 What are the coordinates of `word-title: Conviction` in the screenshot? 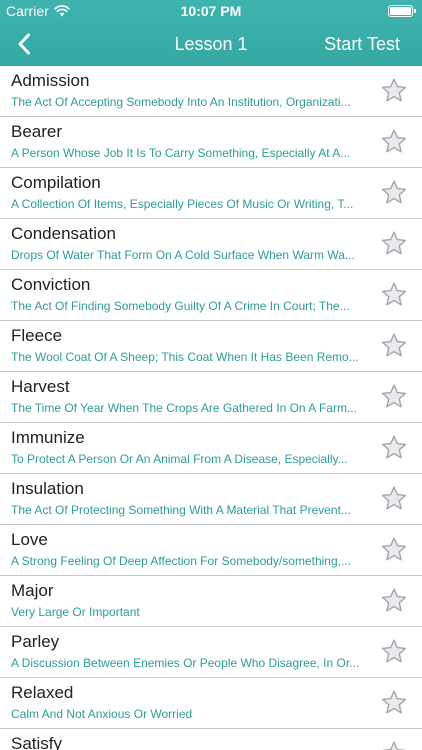 It's located at (51, 284).